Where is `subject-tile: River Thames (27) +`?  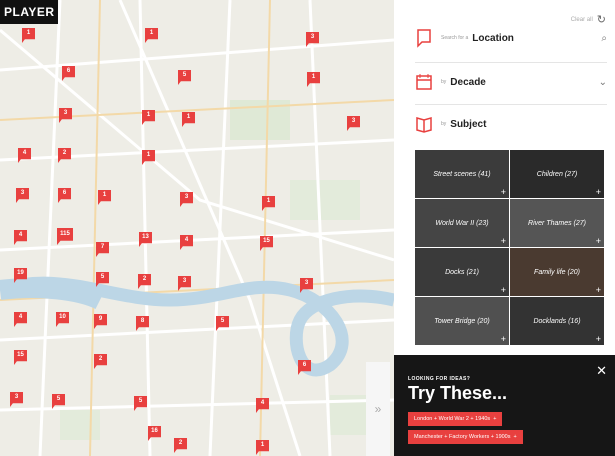
subject-tile: River Thames (27) + is located at coordinates (557, 223).